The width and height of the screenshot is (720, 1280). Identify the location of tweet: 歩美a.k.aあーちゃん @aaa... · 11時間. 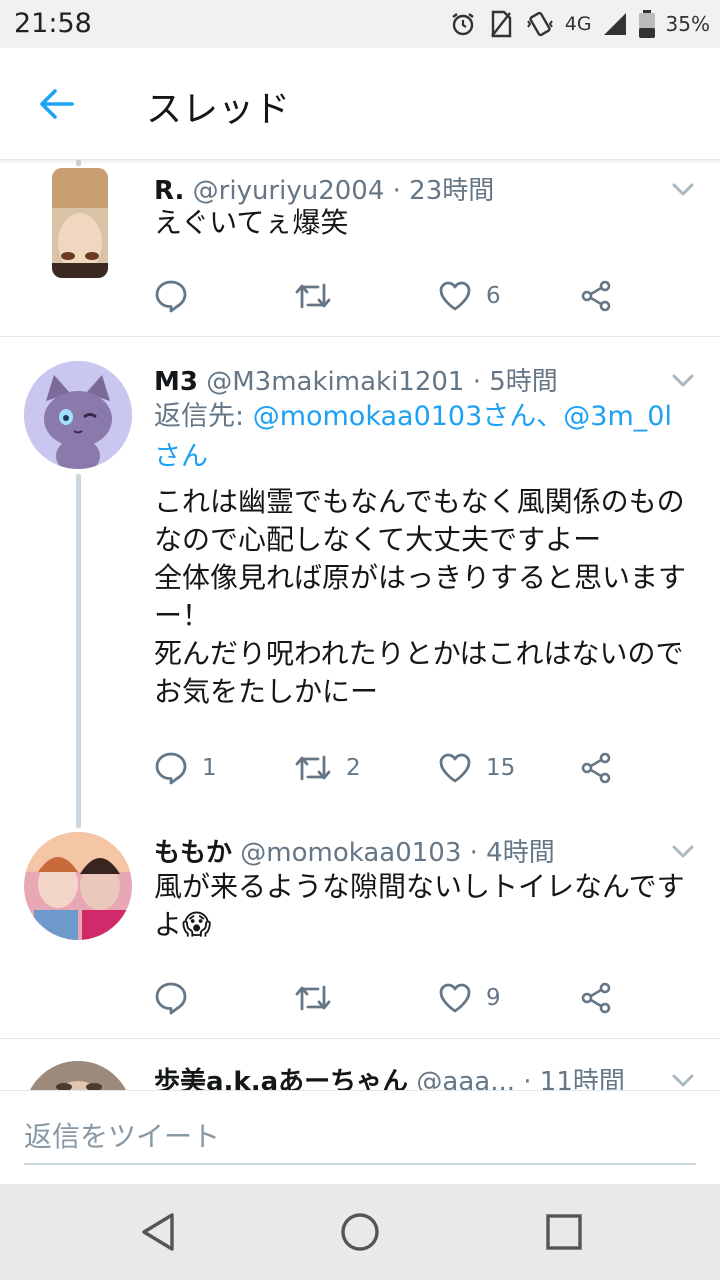
(360, 1064).